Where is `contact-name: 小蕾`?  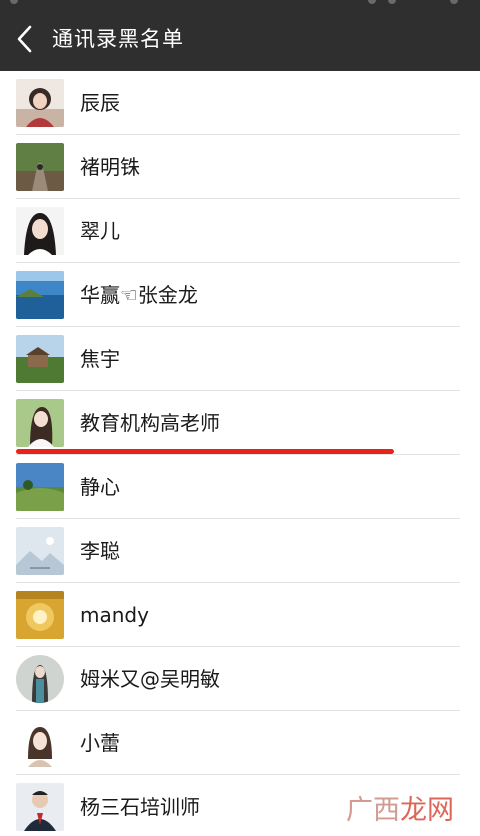 contact-name: 小蕾 is located at coordinates (100, 743).